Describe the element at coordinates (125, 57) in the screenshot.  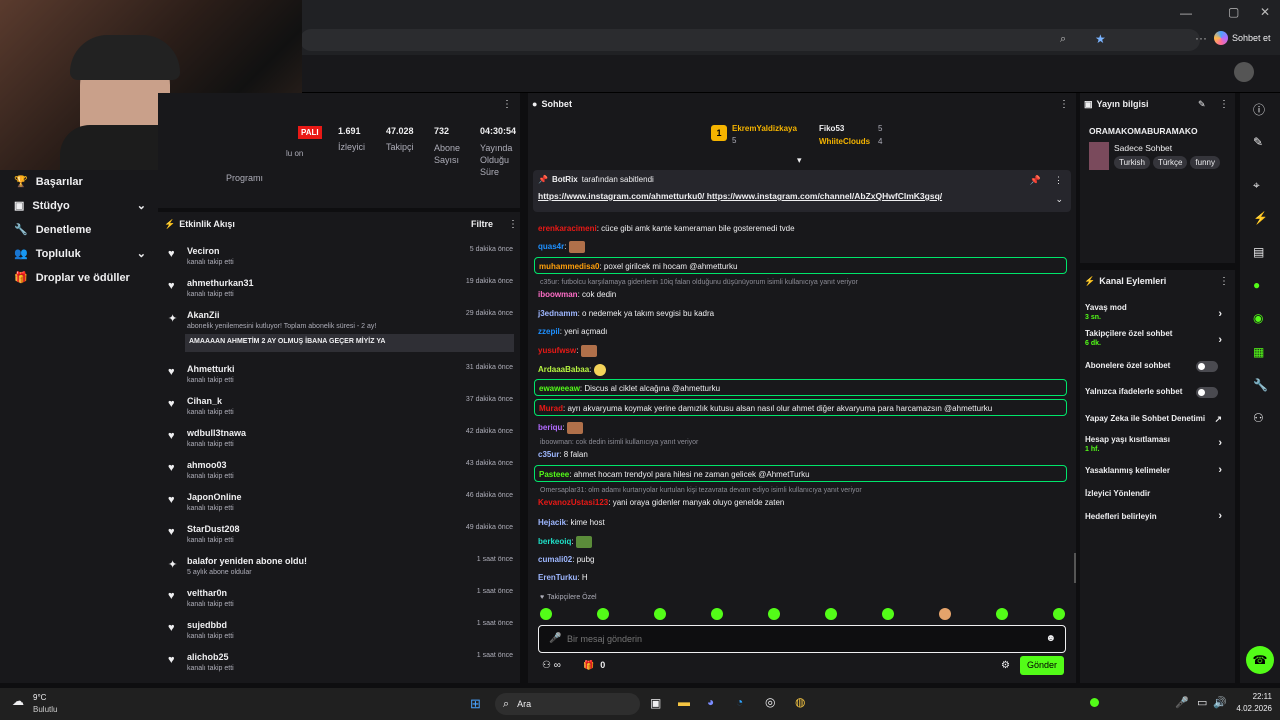
I see `streamer-headset` at that location.